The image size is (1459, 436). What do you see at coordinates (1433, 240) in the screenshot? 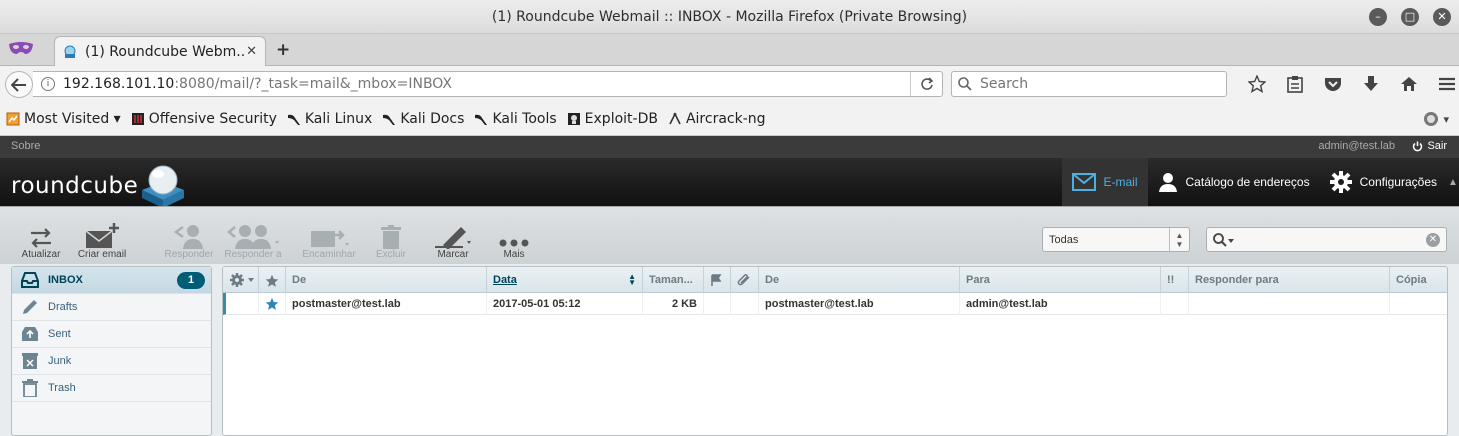
I see `clear-search-icon: ✕` at bounding box center [1433, 240].